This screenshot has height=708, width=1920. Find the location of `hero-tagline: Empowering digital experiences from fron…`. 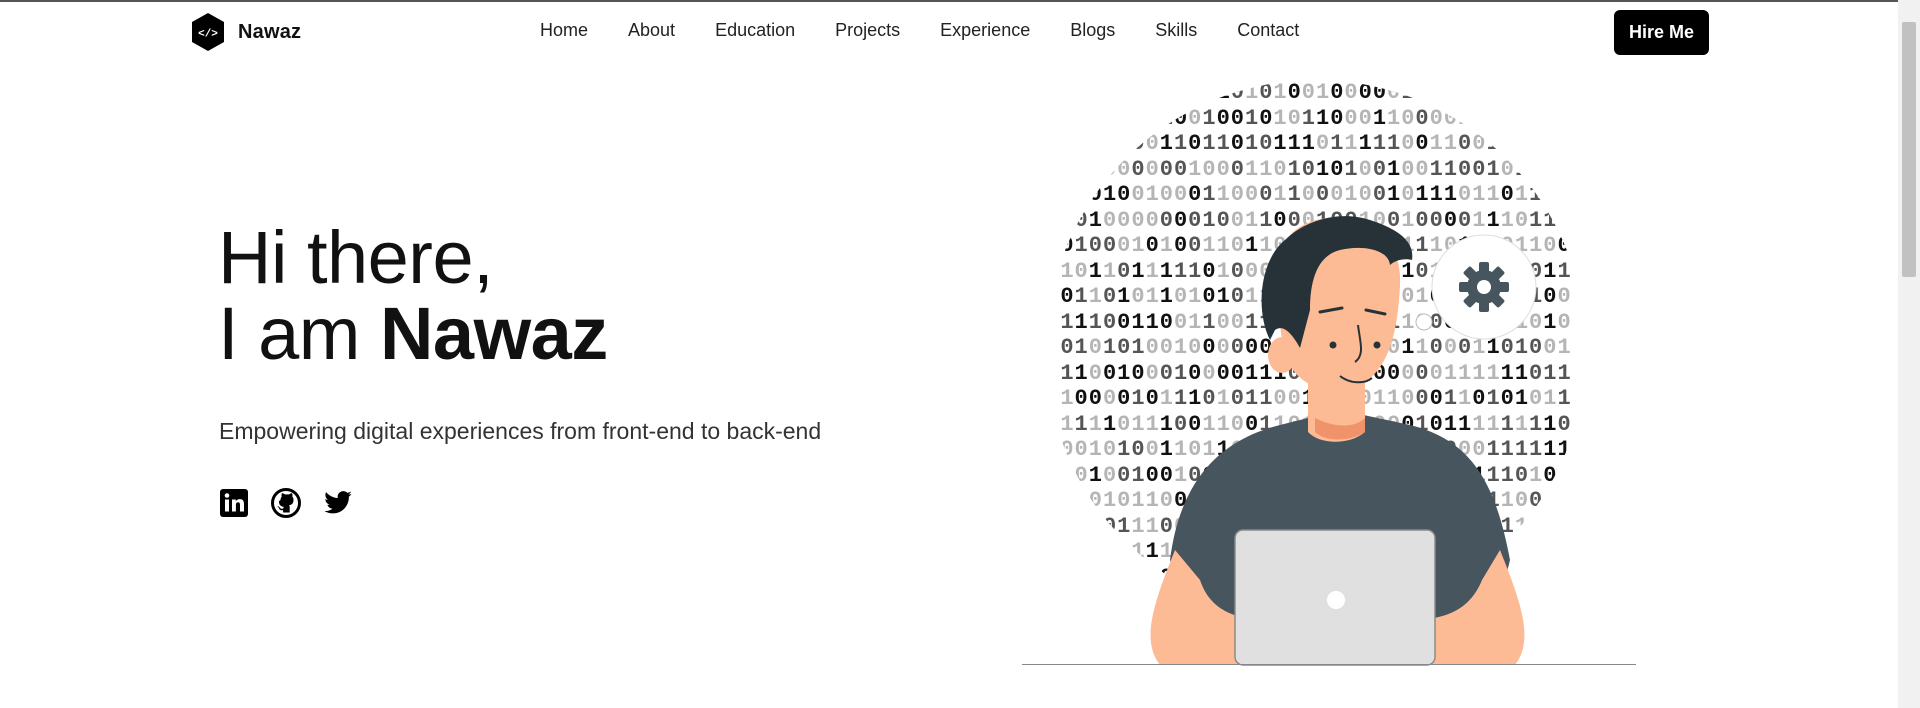

hero-tagline: Empowering digital experiences from fron… is located at coordinates (520, 431).